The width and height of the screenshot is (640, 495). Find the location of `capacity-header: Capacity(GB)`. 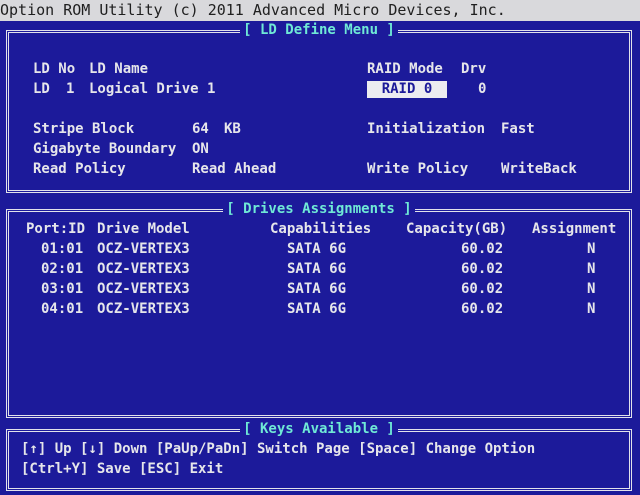

capacity-header: Capacity(GB) is located at coordinates (457, 229).